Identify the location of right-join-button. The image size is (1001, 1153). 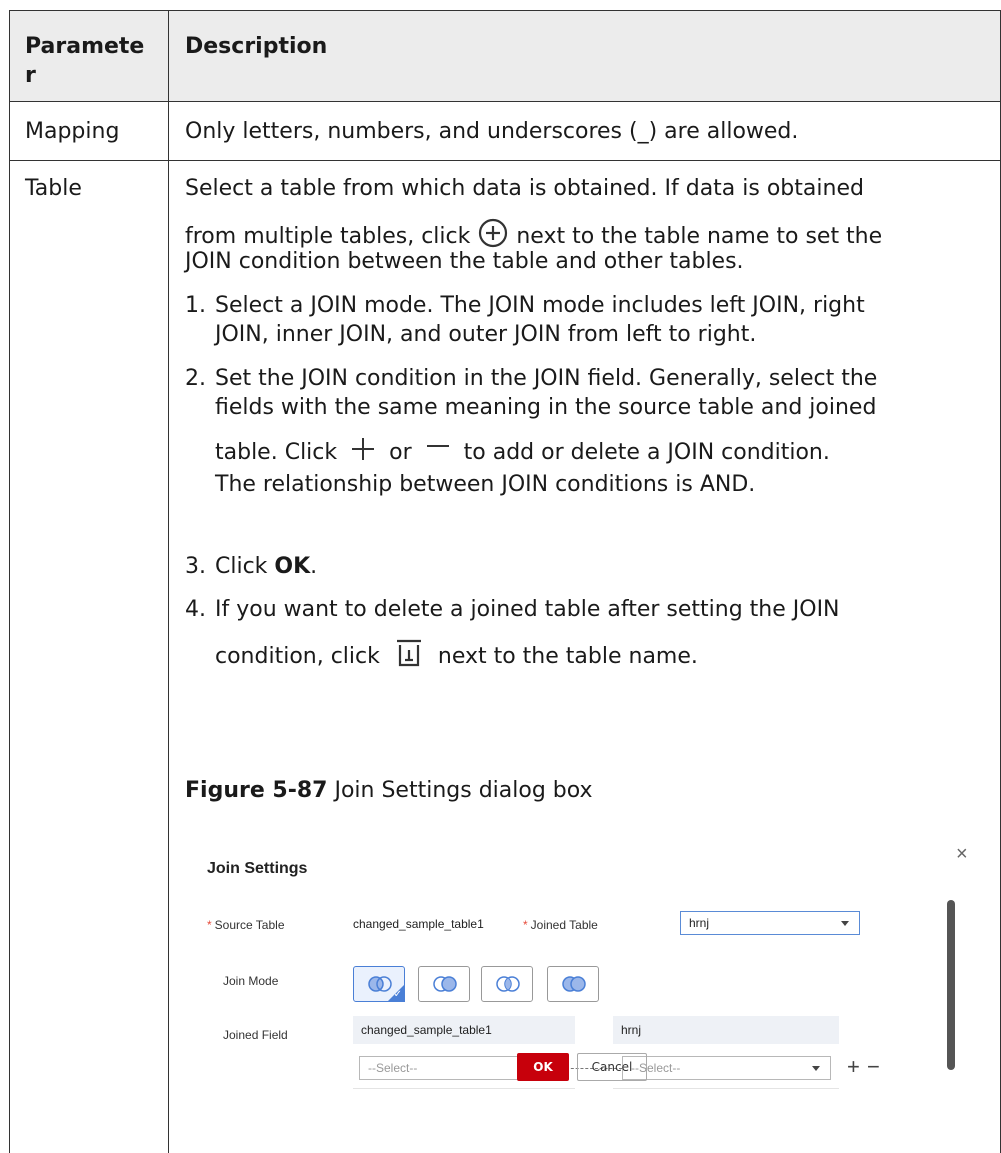
(444, 984).